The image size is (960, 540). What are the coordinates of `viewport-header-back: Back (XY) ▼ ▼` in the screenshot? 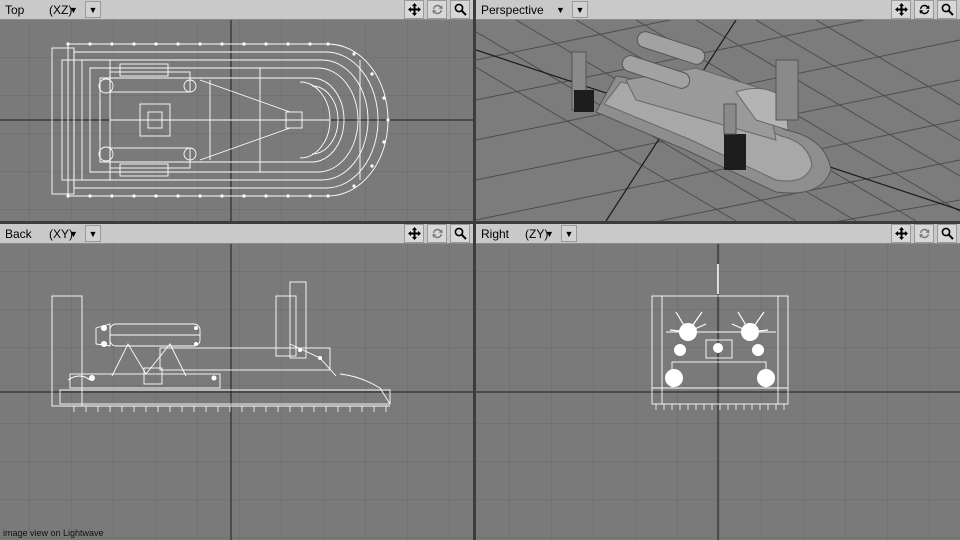 It's located at (236, 234).